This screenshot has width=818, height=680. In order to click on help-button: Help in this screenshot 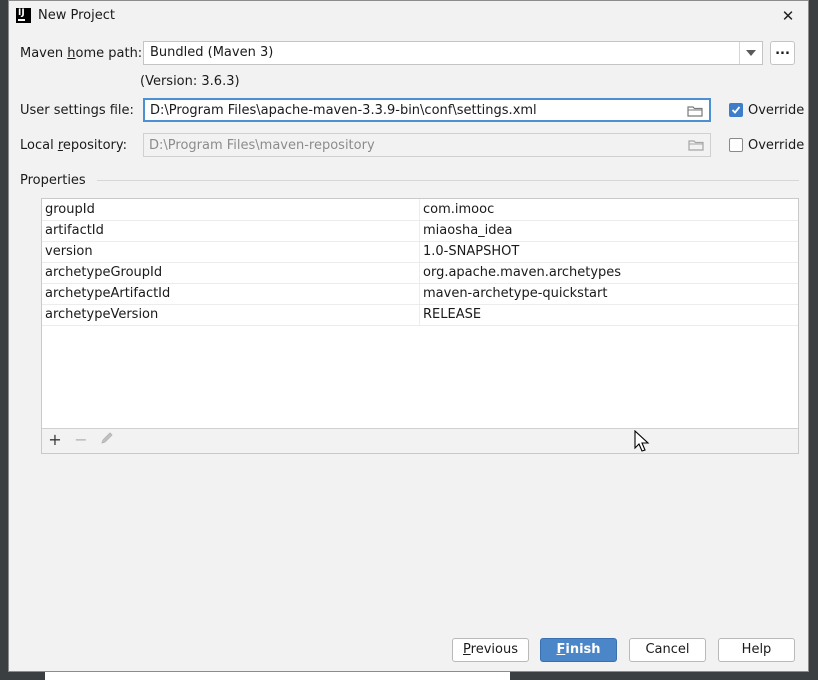, I will do `click(756, 650)`.